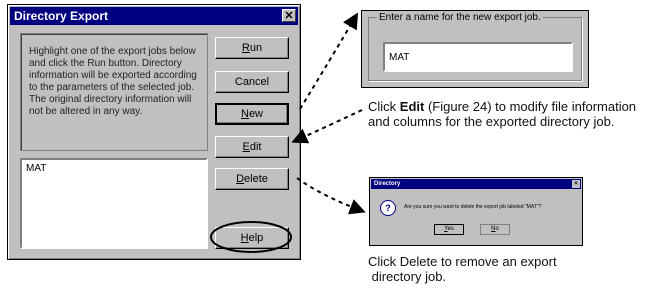  What do you see at coordinates (251, 237) in the screenshot?
I see `help-highlight-ellipse` at bounding box center [251, 237].